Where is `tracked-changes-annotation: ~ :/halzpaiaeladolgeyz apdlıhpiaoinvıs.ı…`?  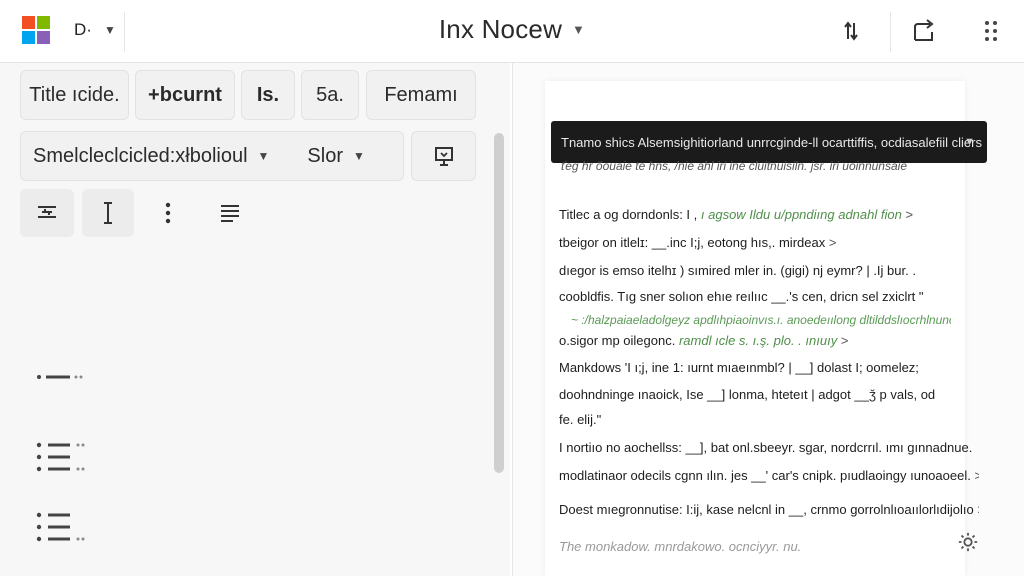
tracked-changes-annotation: ~ :/halzpaiaeladolgeyz apdlıhpiaoinvıs.ı… is located at coordinates (761, 320).